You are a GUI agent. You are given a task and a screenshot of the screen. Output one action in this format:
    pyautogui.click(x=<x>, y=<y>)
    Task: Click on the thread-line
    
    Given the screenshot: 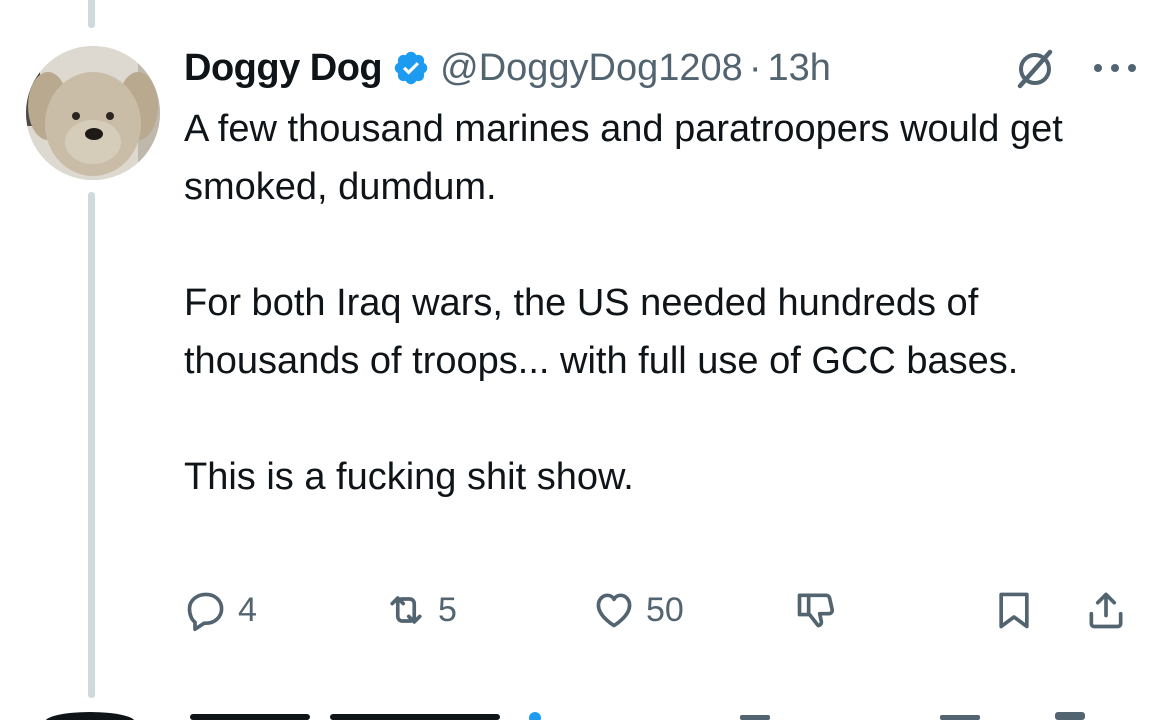 What is the action you would take?
    pyautogui.click(x=91, y=445)
    